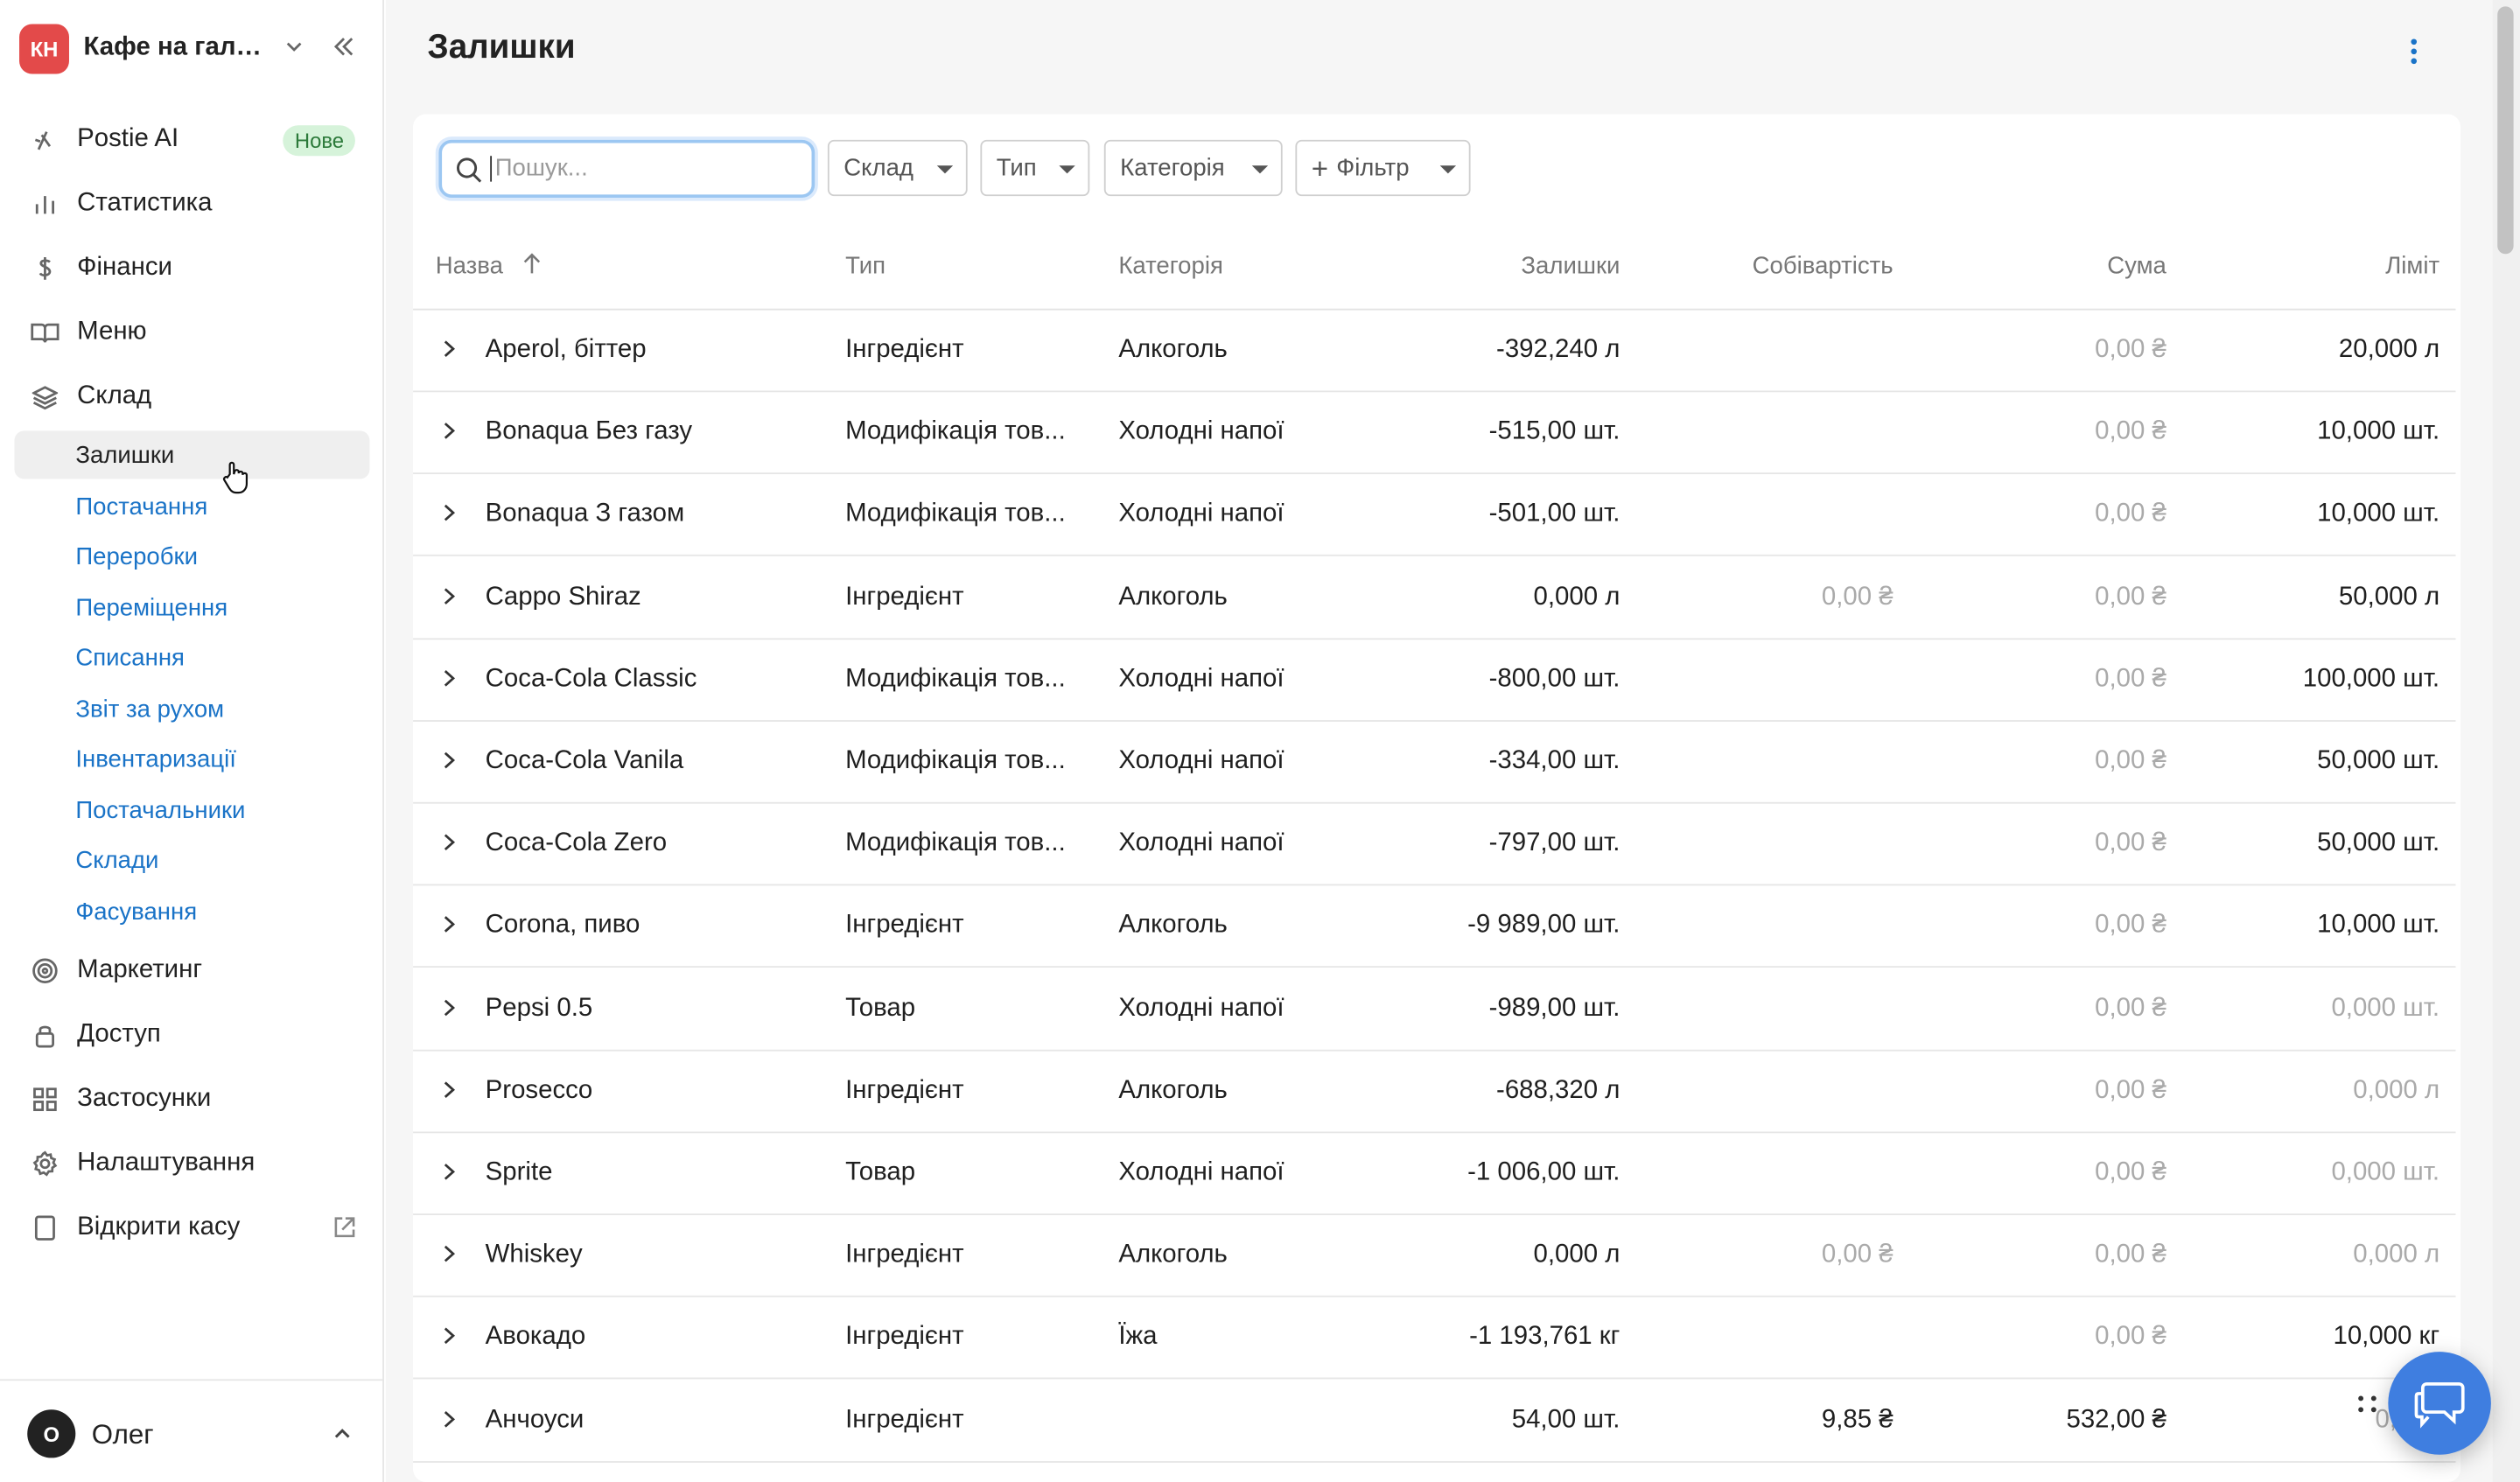 Image resolution: width=2520 pixels, height=1482 pixels. What do you see at coordinates (865, 265) in the screenshot?
I see `column-header-type: Тип` at bounding box center [865, 265].